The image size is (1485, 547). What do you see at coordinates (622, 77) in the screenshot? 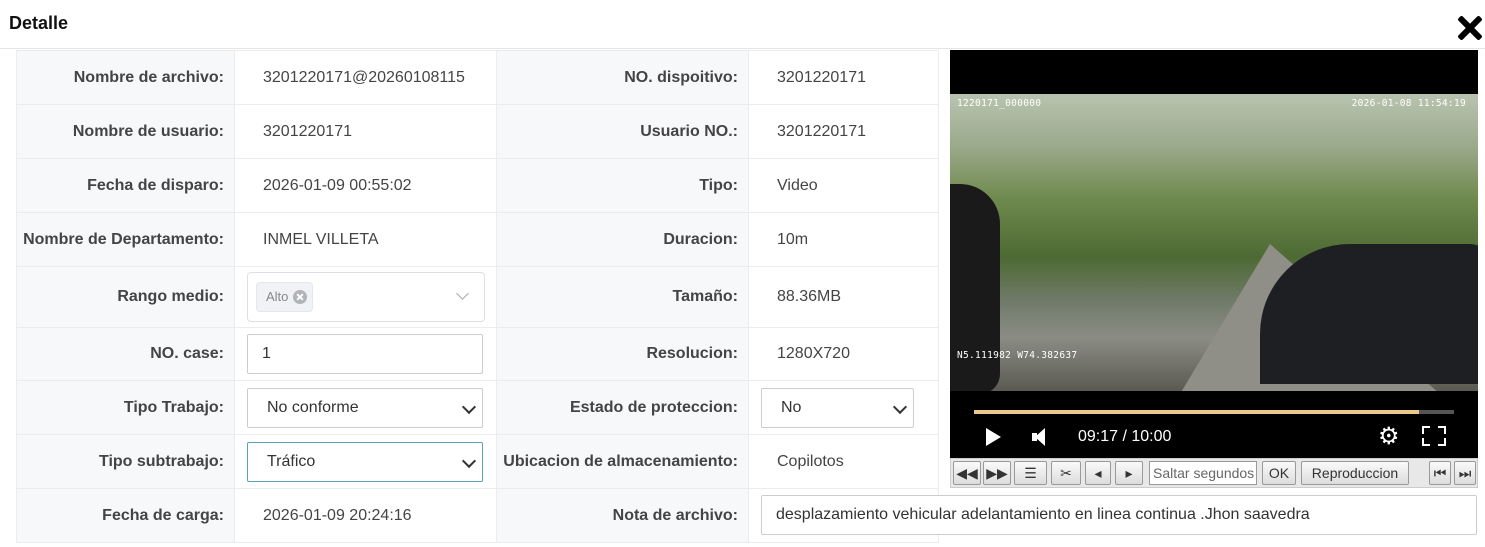
I see `label-no-dispositivo: NO. dispoitivo:` at bounding box center [622, 77].